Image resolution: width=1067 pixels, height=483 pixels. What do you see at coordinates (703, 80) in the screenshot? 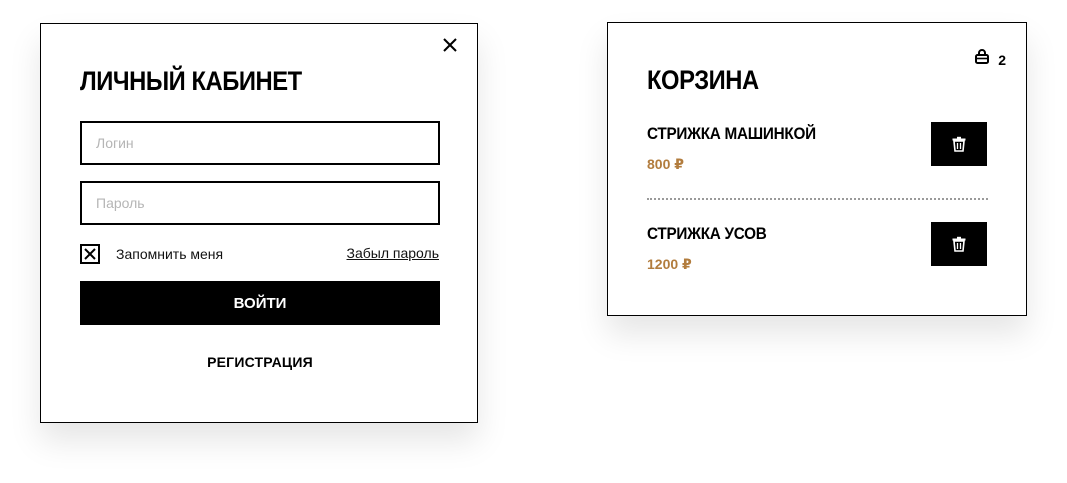
I see `cart-title: КОРЗИНА` at bounding box center [703, 80].